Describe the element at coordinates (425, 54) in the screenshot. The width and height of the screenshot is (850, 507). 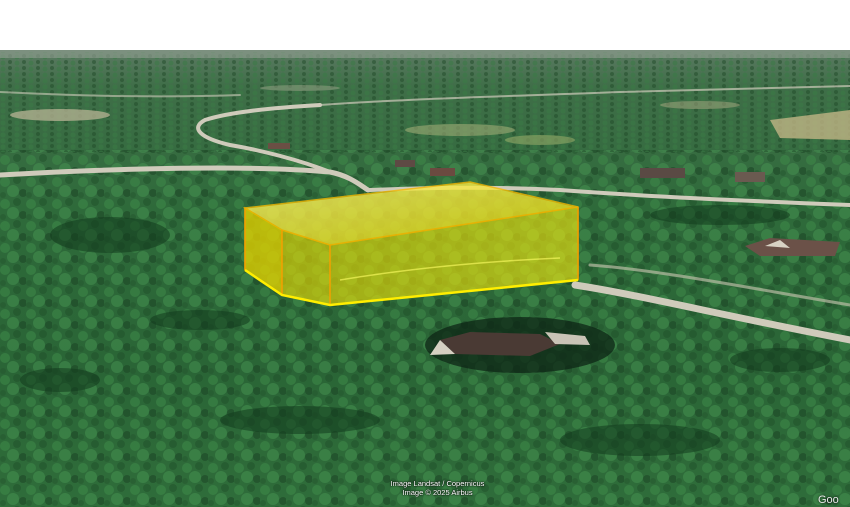
I see `horizon-haze` at that location.